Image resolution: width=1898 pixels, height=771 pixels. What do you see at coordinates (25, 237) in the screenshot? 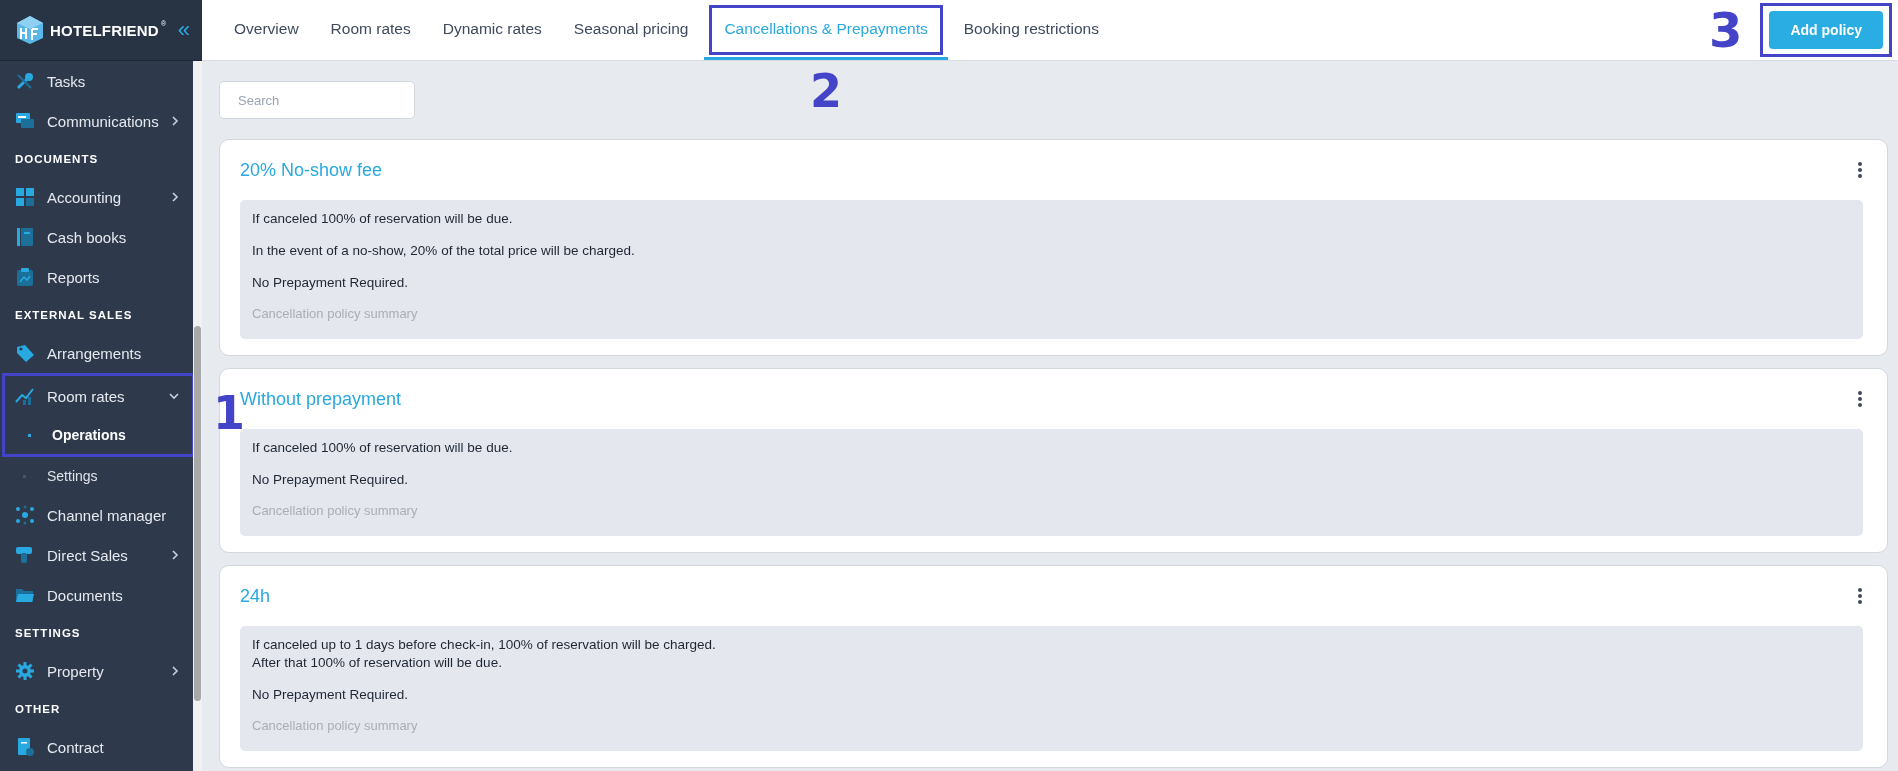
I see `book-icon` at bounding box center [25, 237].